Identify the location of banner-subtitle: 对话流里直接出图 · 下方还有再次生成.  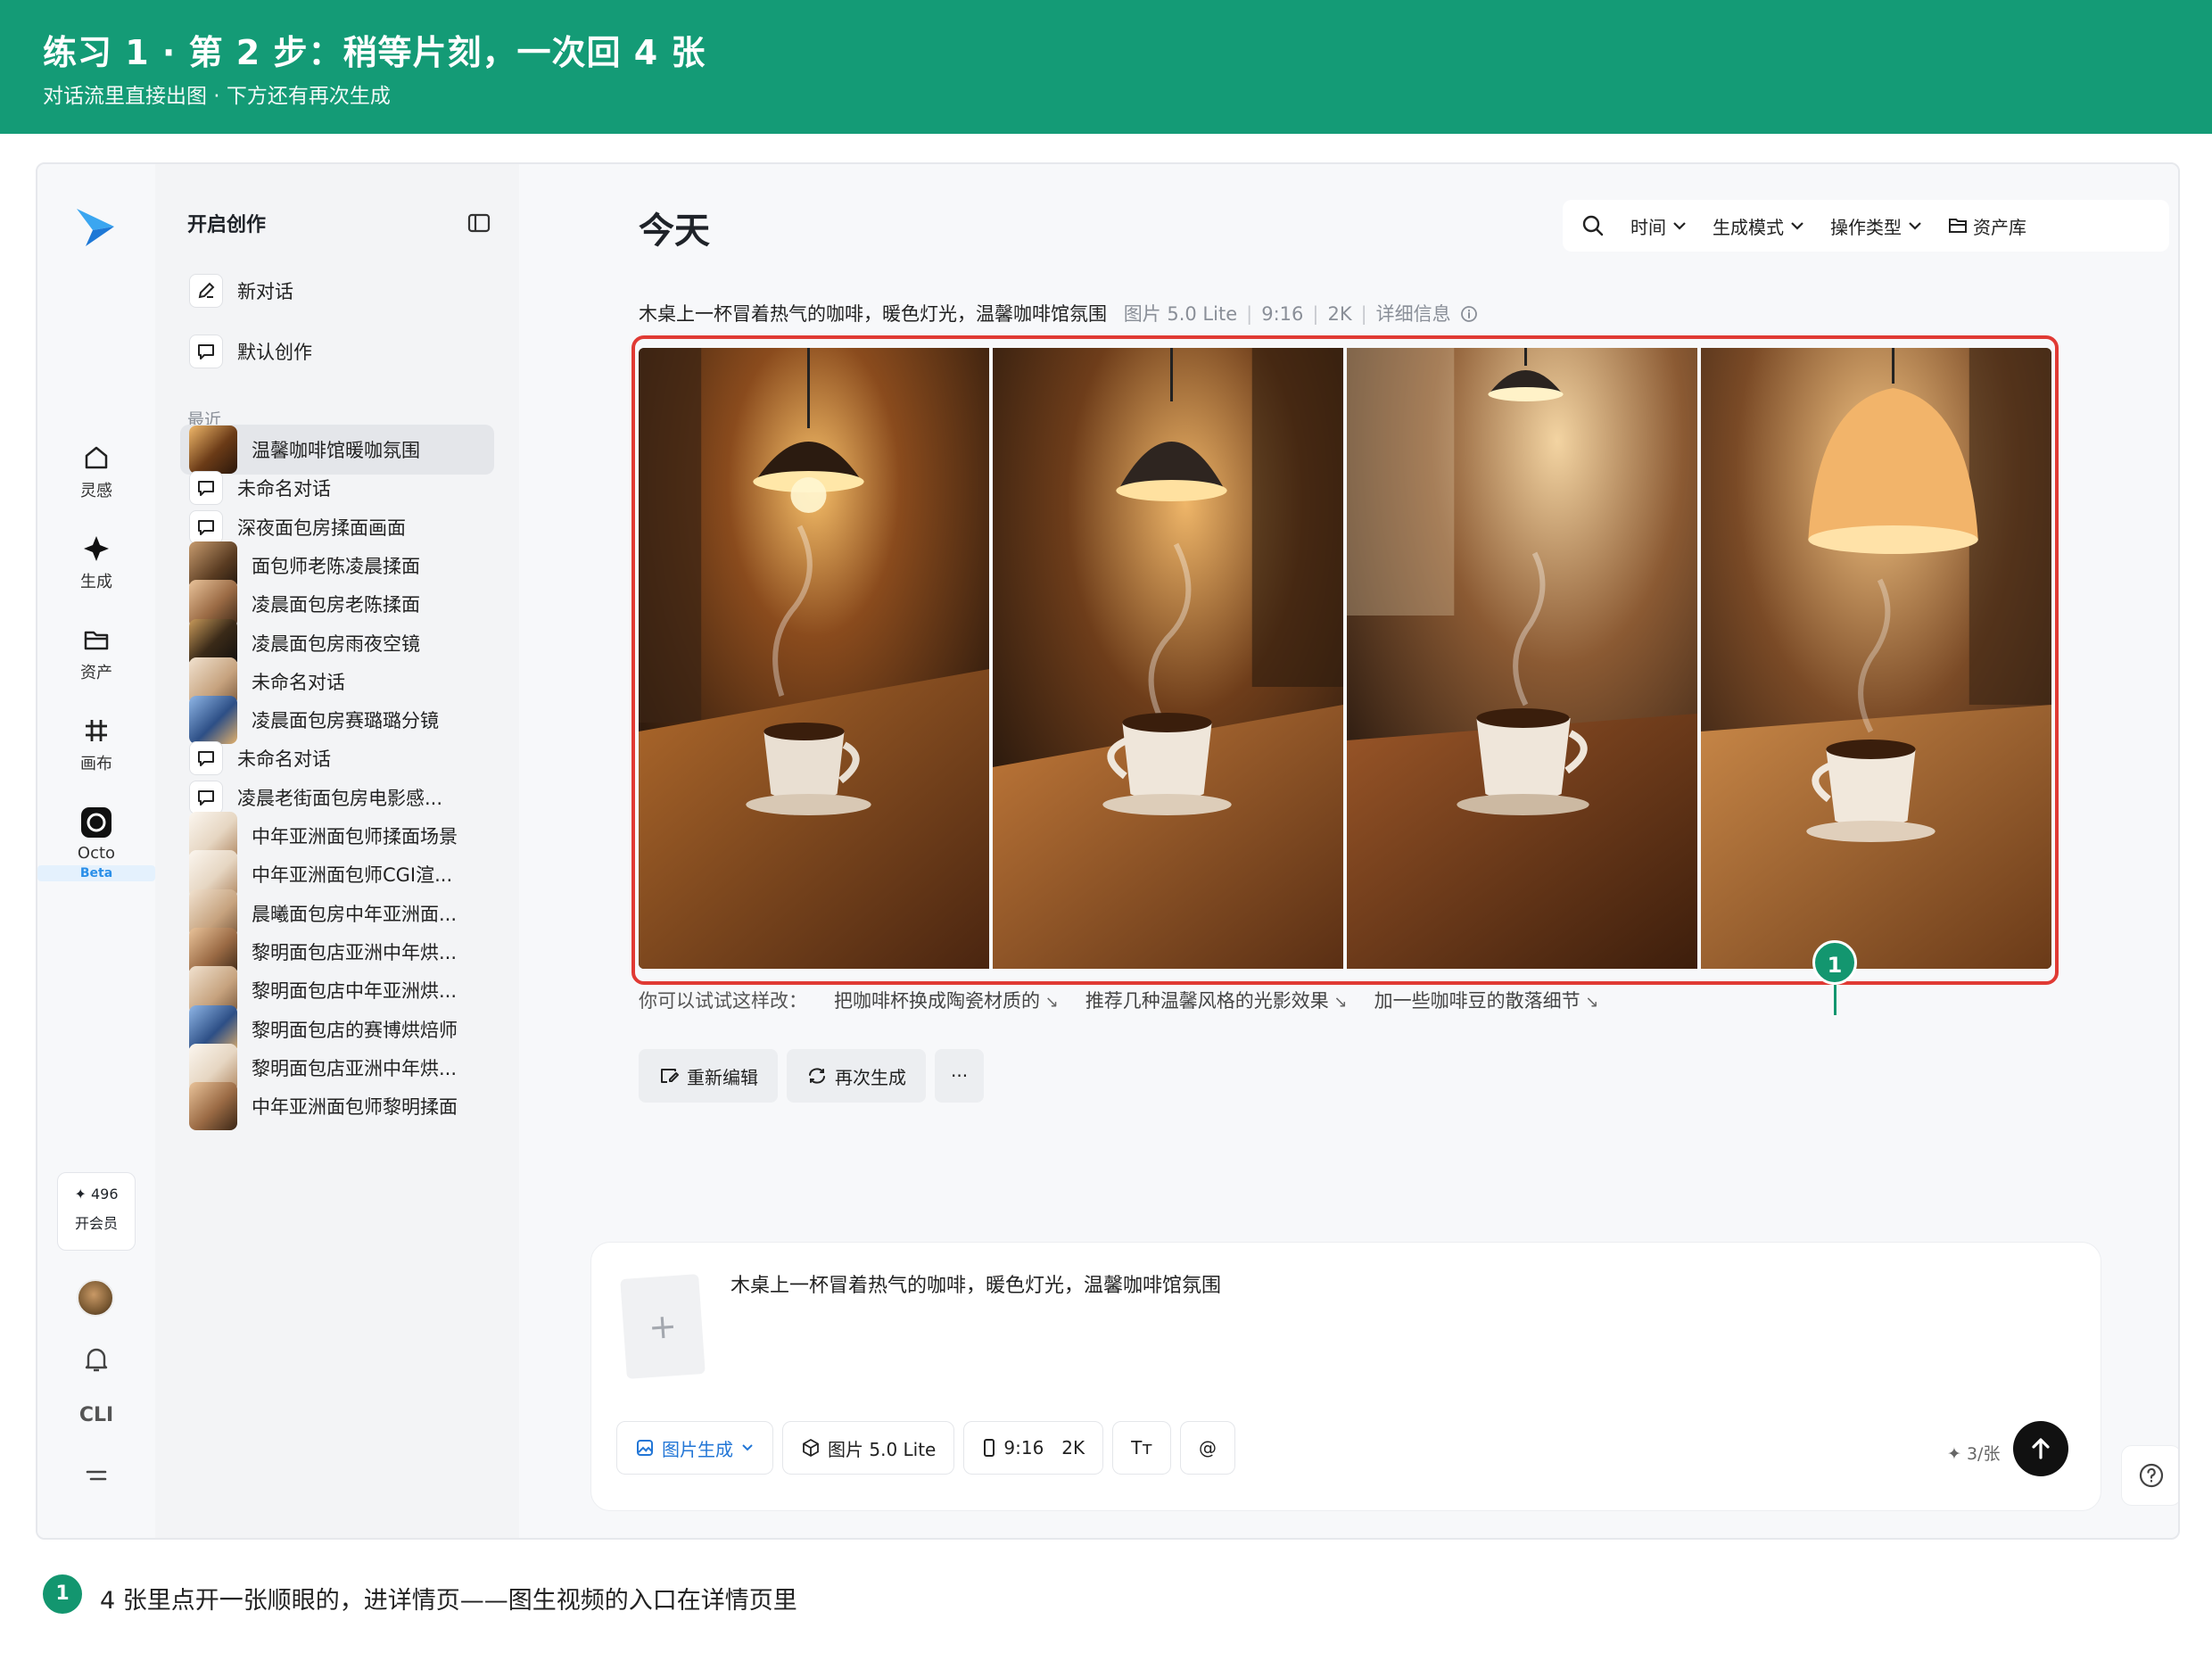
(217, 97).